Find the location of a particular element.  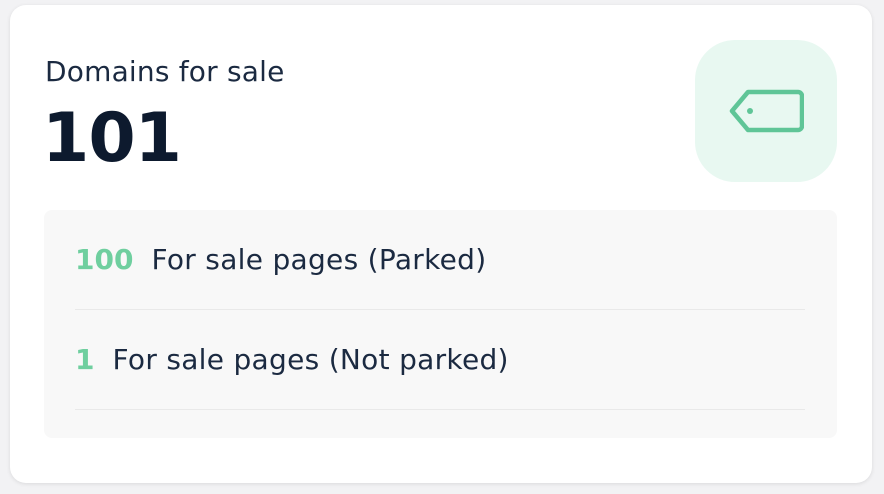

parked-label: For sale pages (Parked) is located at coordinates (319, 259).